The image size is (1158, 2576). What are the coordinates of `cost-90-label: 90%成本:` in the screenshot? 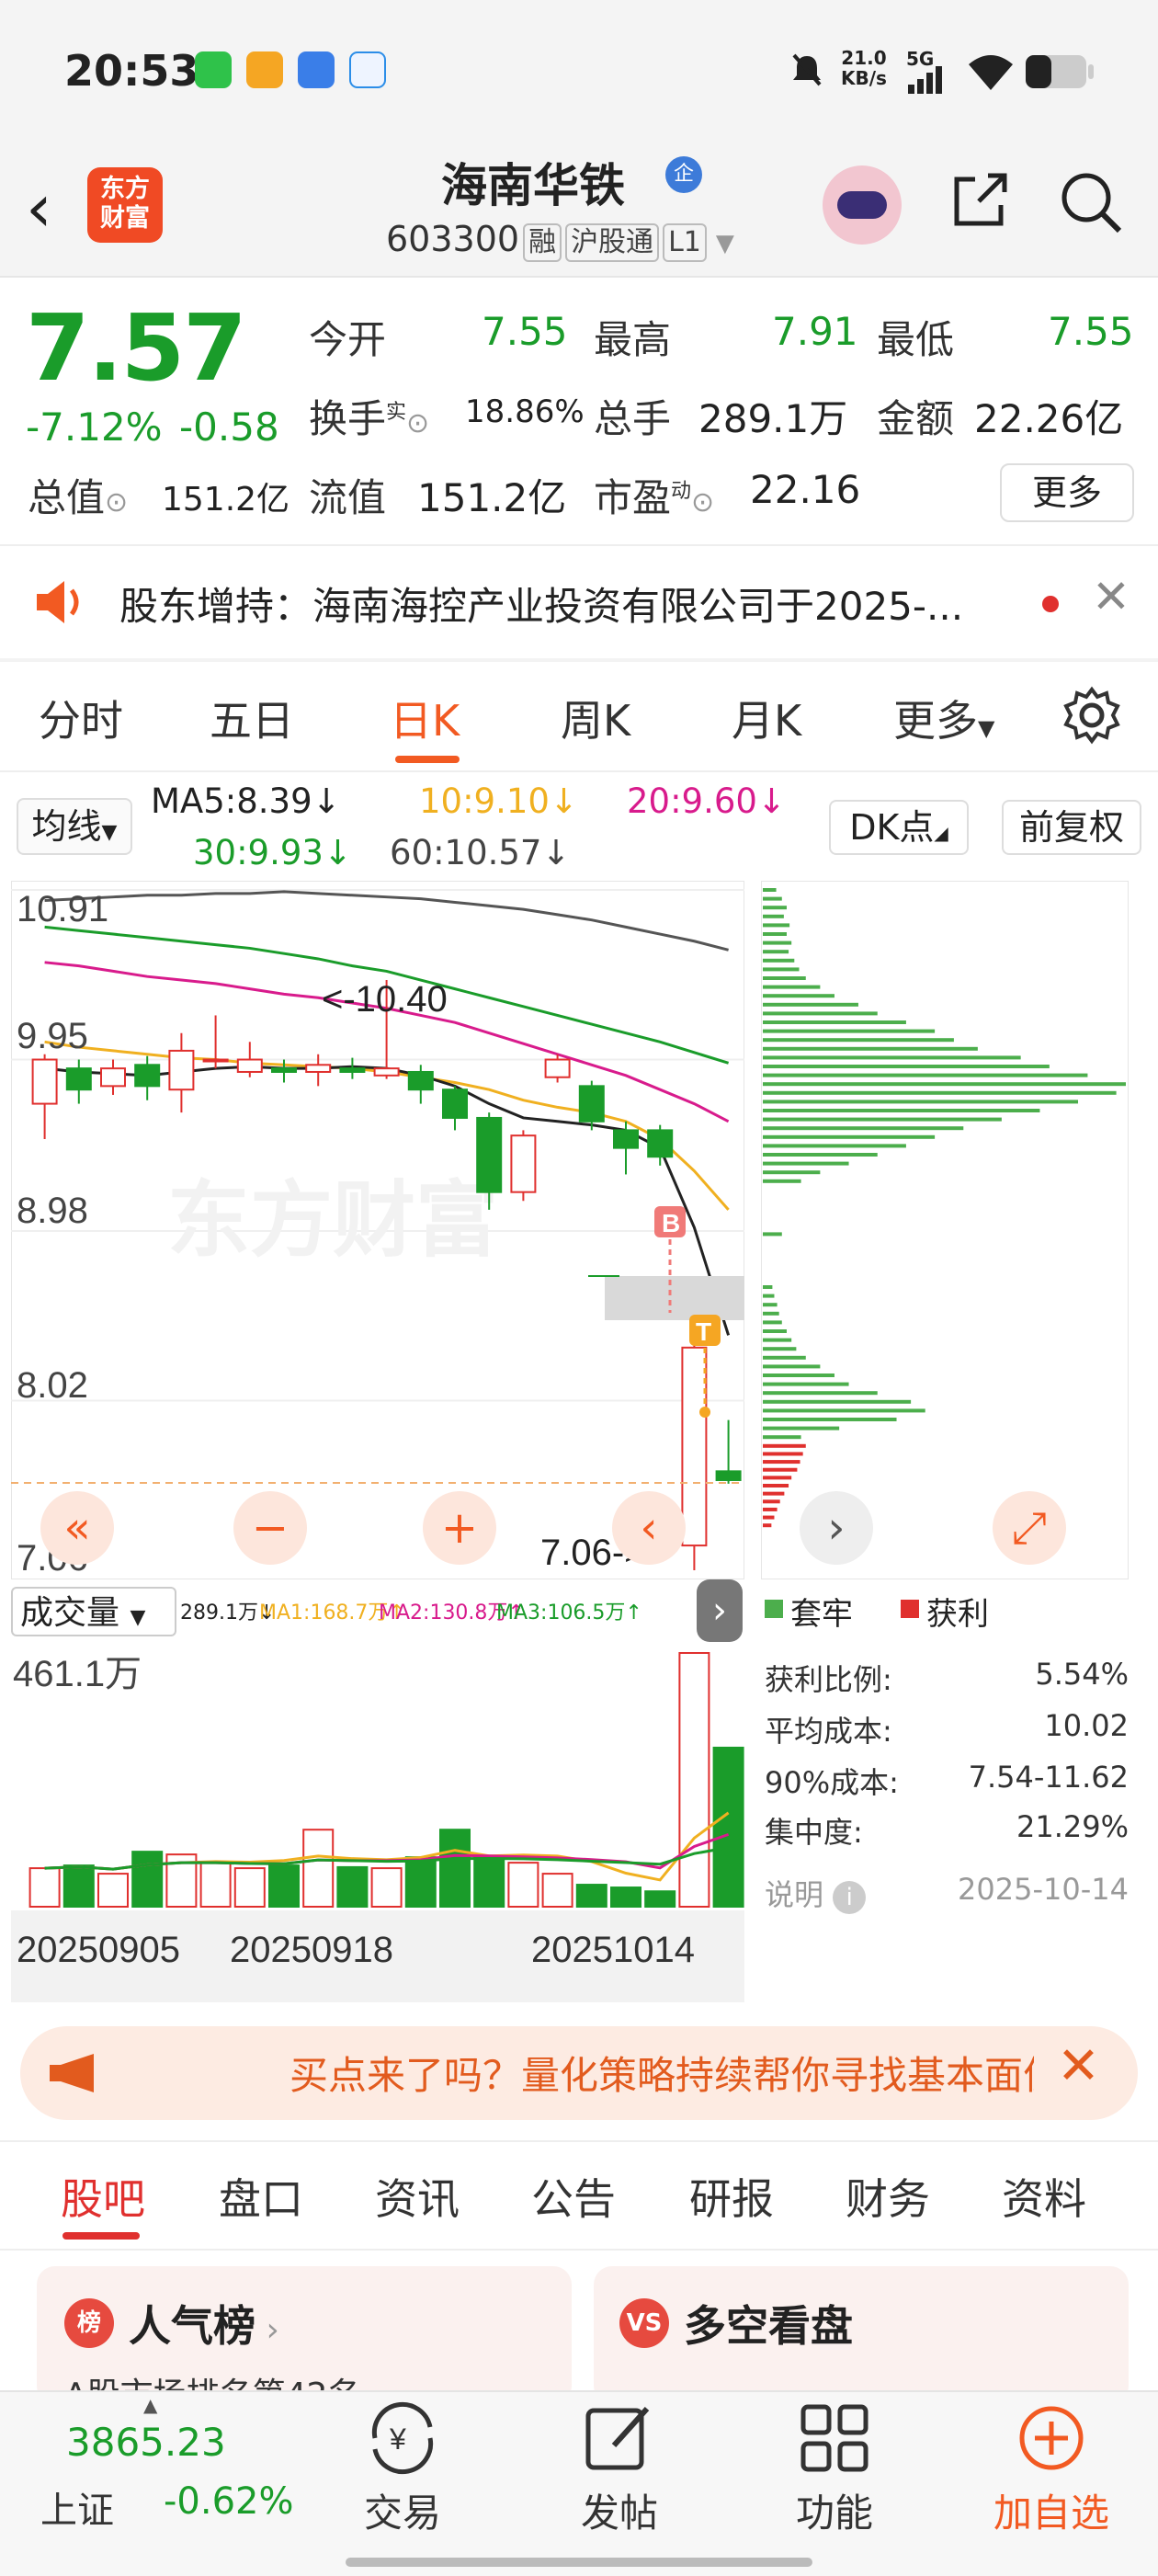 It's located at (832, 1782).